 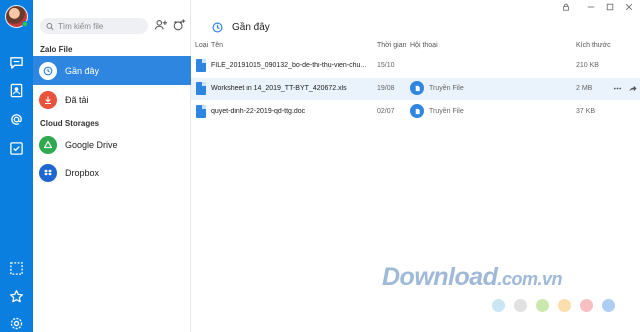 What do you see at coordinates (48, 144) in the screenshot?
I see `google-drive-icon` at bounding box center [48, 144].